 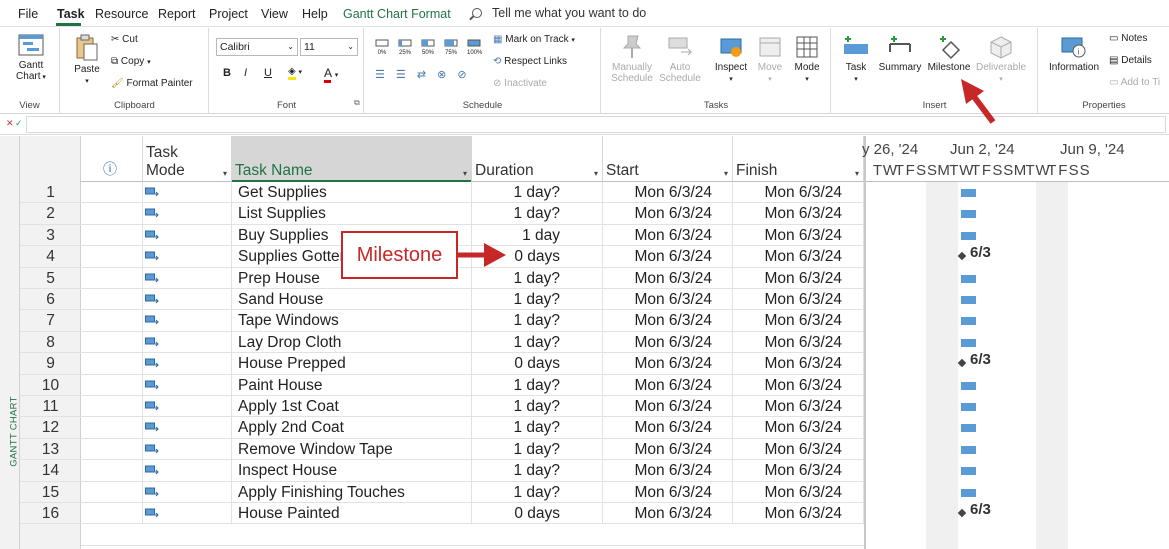 What do you see at coordinates (352, 385) in the screenshot?
I see `task-name-cell: Paint House` at bounding box center [352, 385].